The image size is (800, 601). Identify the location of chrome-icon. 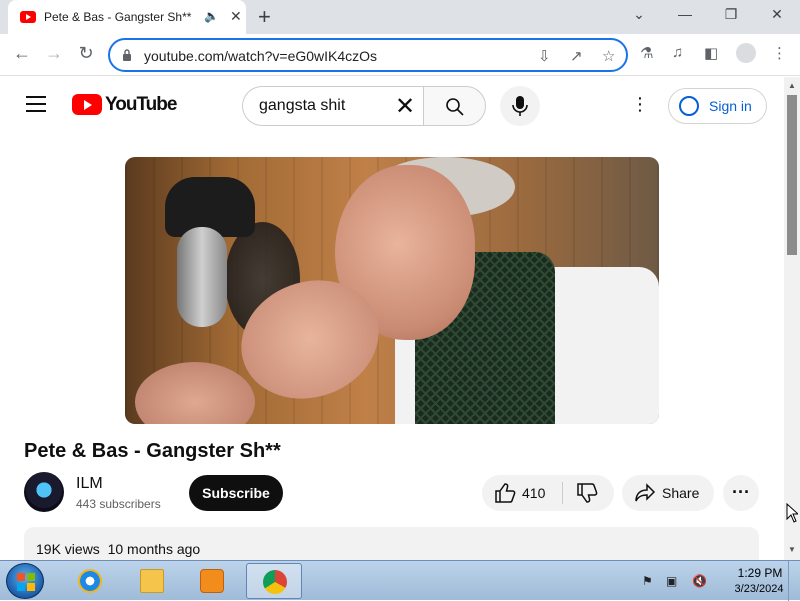
(275, 582).